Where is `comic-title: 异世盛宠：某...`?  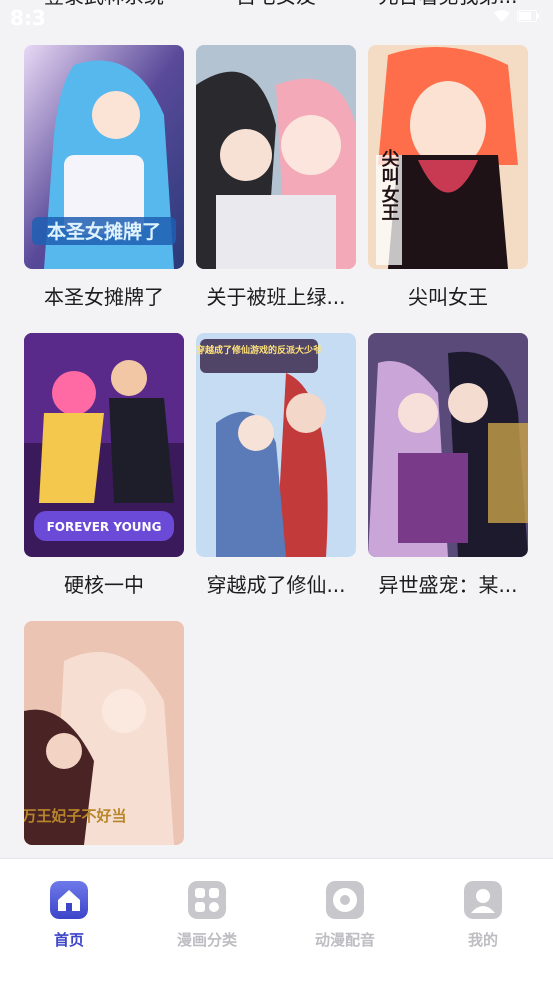
comic-title: 异世盛宠：某... is located at coordinates (448, 583).